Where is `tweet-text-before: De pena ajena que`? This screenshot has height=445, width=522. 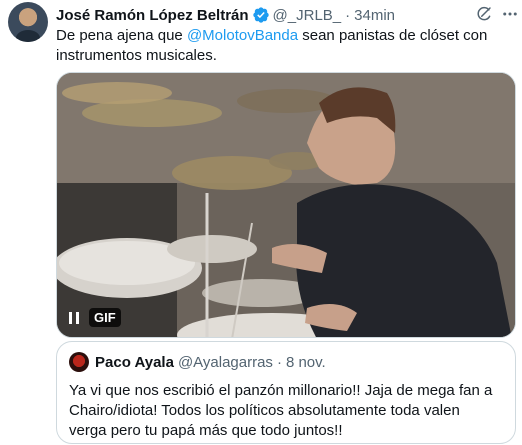
tweet-text-before: De pena ajena que is located at coordinates (121, 35).